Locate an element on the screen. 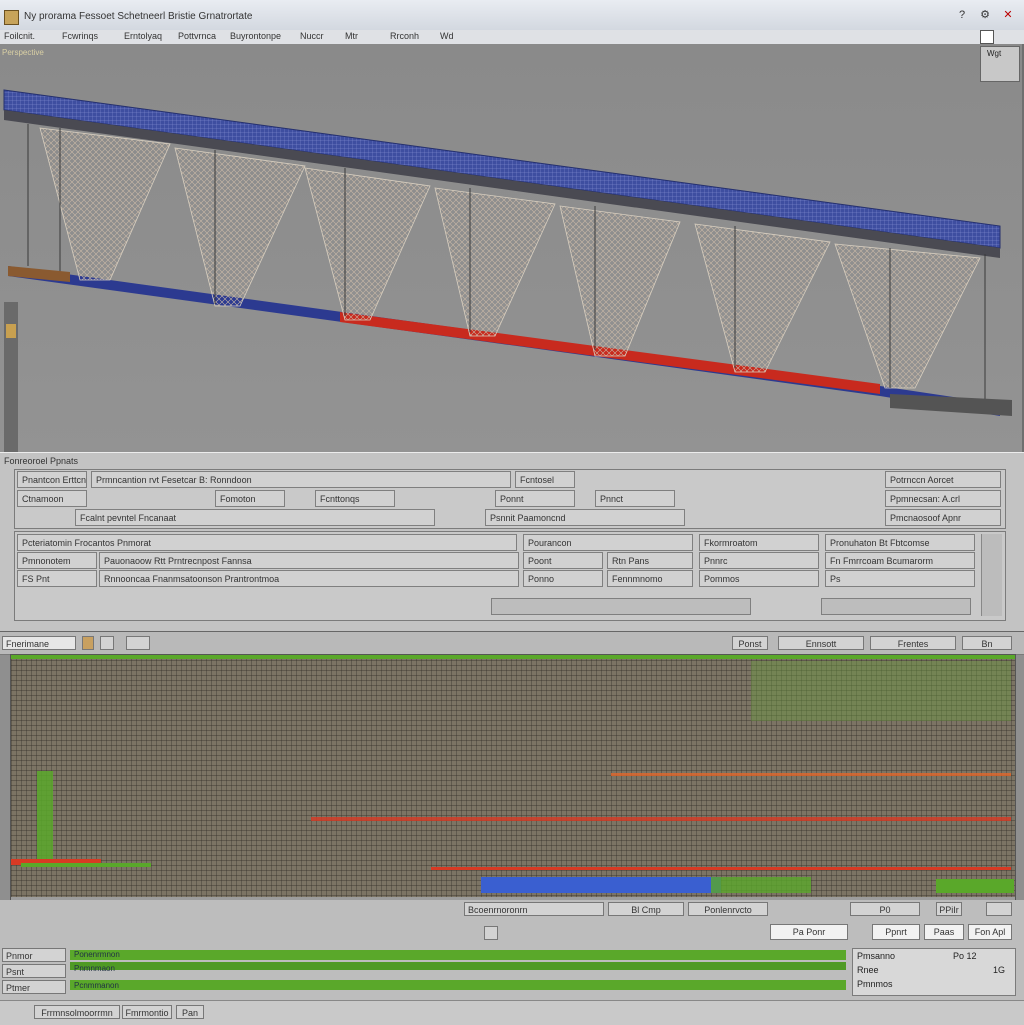  bottom-field-2: Ppnrt is located at coordinates (896, 932).